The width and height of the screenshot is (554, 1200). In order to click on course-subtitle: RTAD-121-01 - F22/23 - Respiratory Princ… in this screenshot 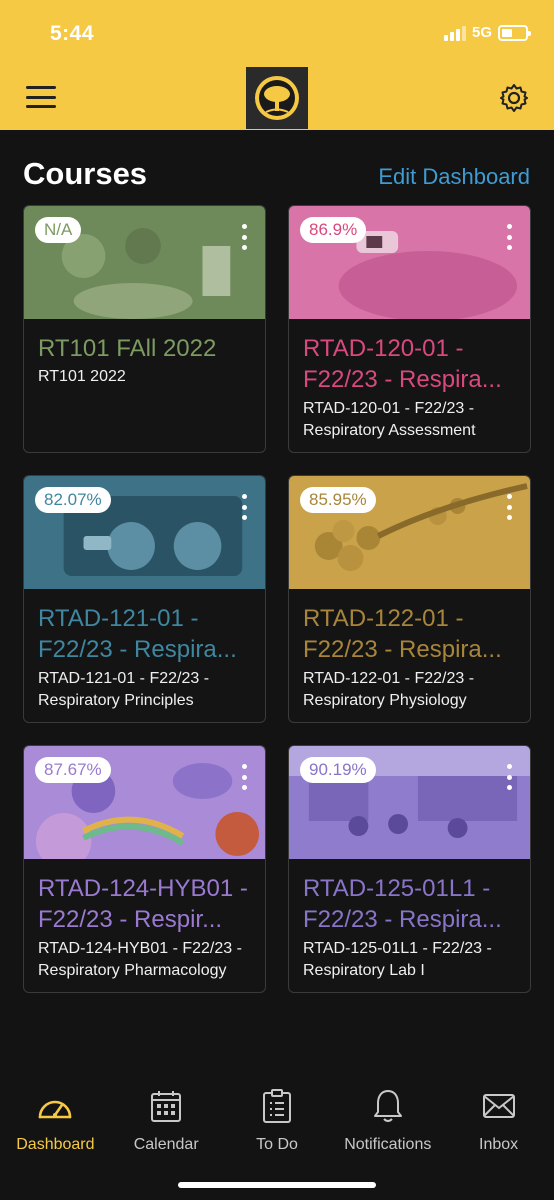, I will do `click(124, 689)`.